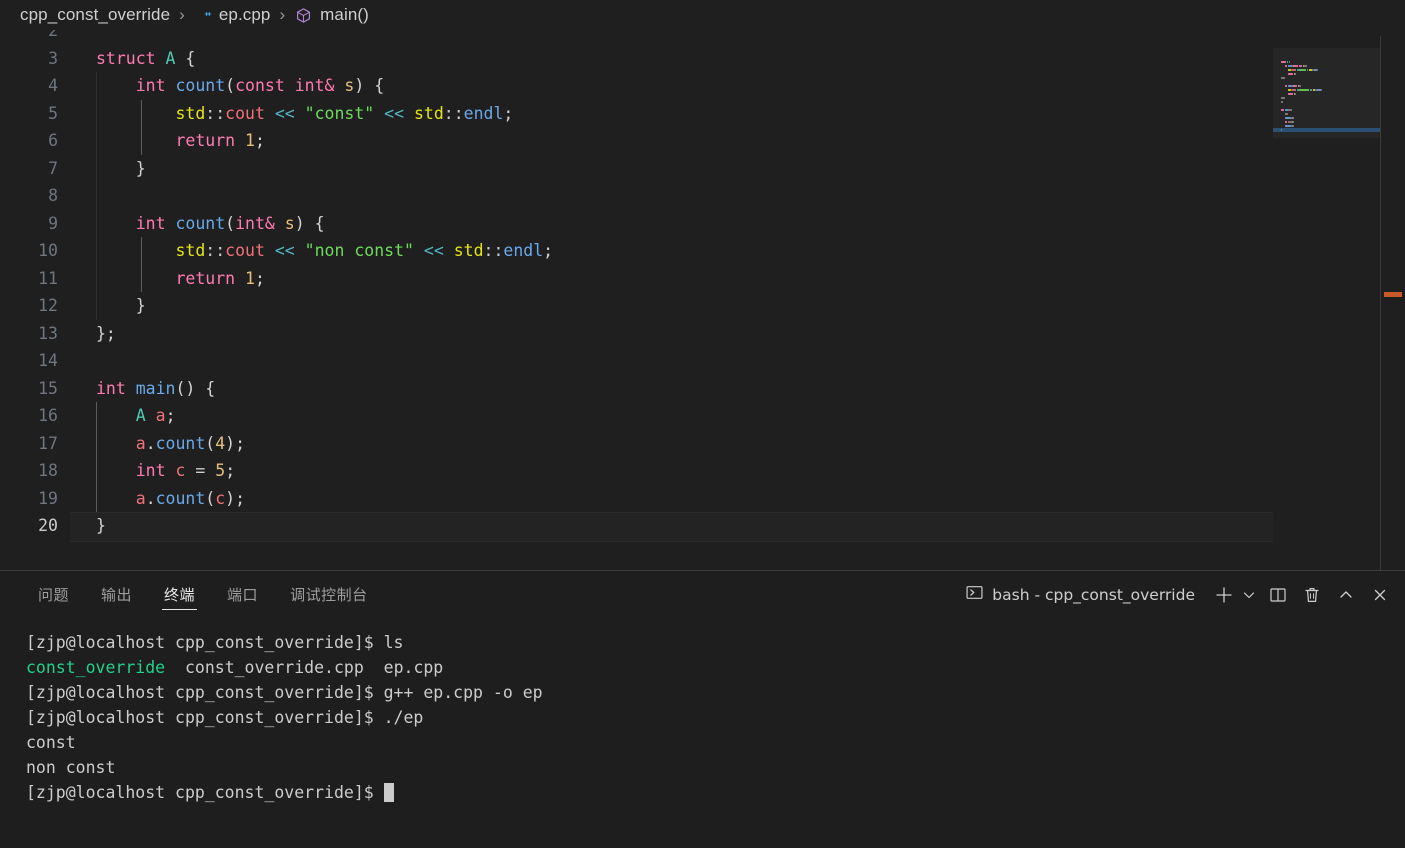 The width and height of the screenshot is (1405, 848). What do you see at coordinates (1393, 300) in the screenshot?
I see `overview-ruler` at bounding box center [1393, 300].